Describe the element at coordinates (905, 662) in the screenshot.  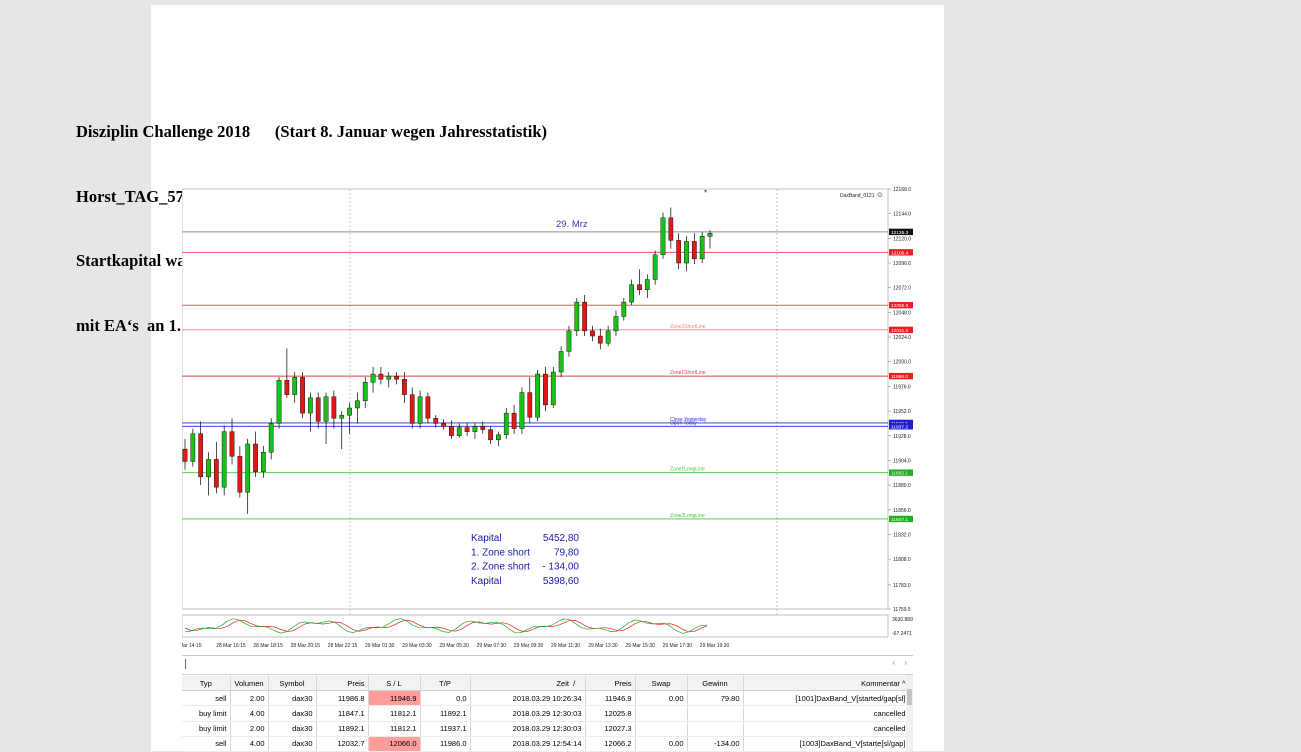
I see `scroll-right-icon: ›` at that location.